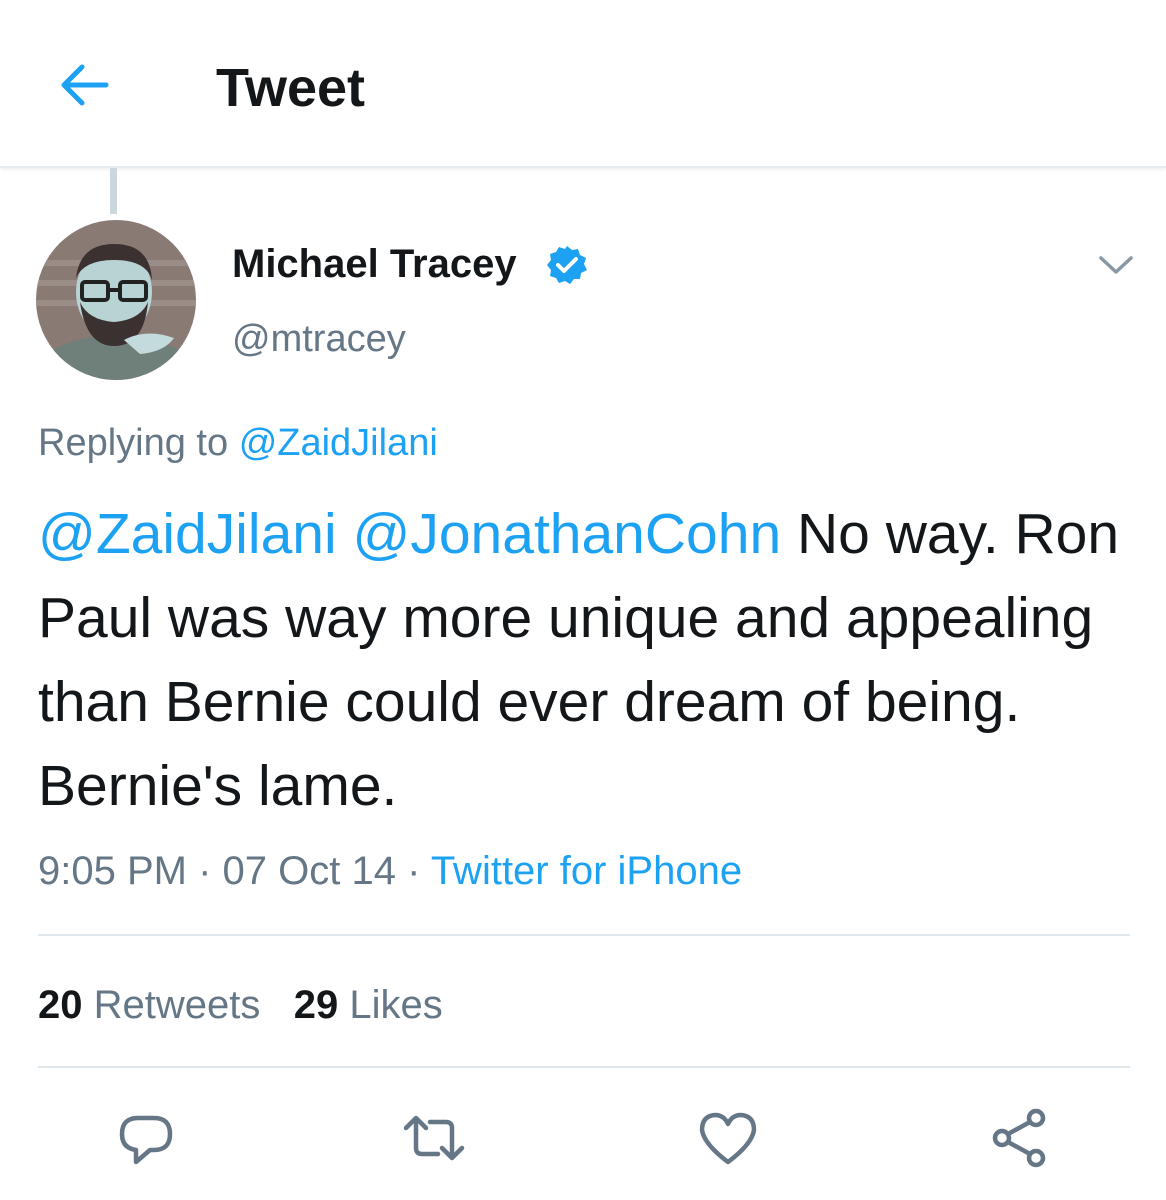 Image resolution: width=1166 pixels, height=1200 pixels. I want to click on avatar, so click(116, 300).